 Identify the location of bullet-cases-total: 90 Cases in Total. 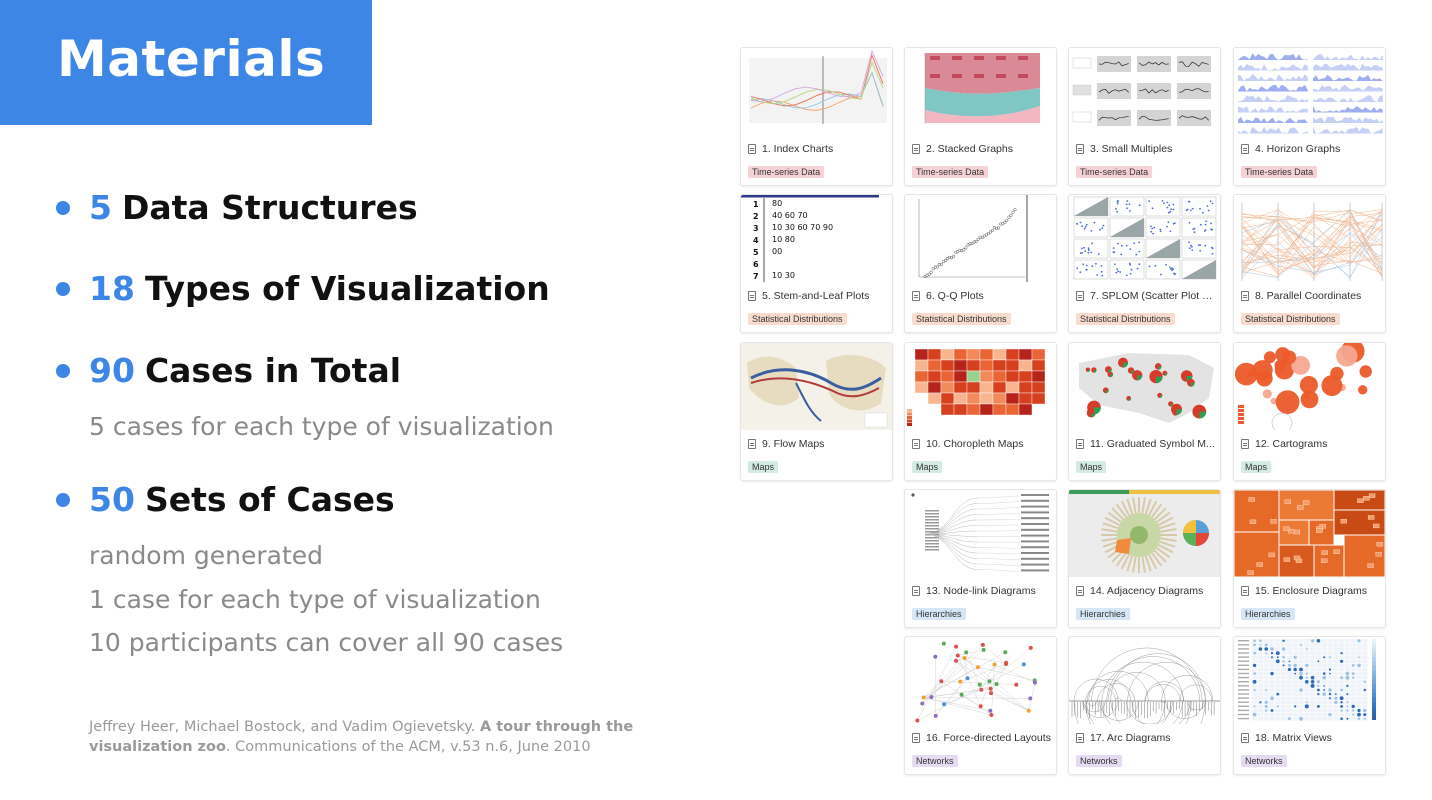
(228, 370).